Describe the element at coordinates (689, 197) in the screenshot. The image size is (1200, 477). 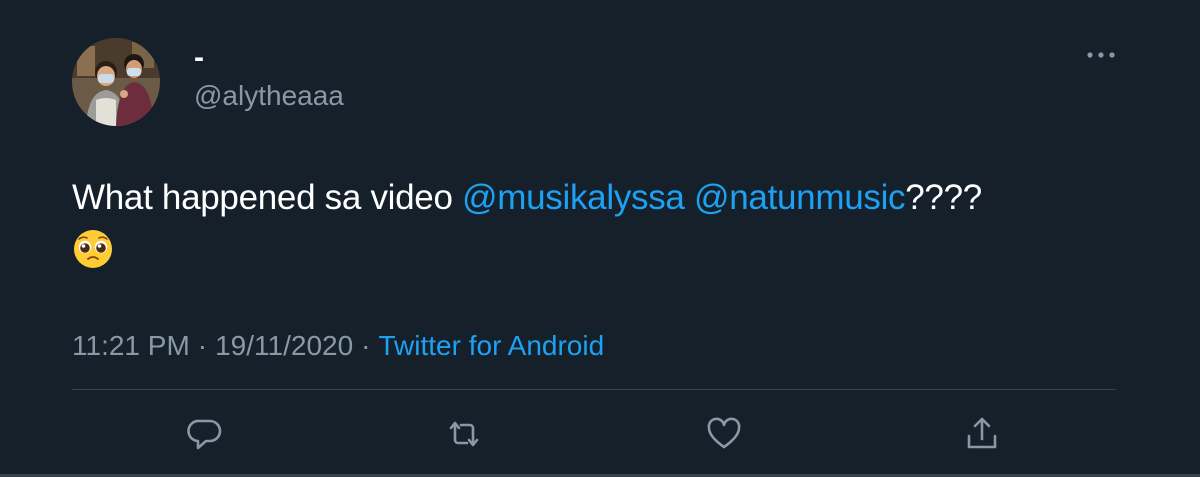
I see `tweet-text-between` at that location.